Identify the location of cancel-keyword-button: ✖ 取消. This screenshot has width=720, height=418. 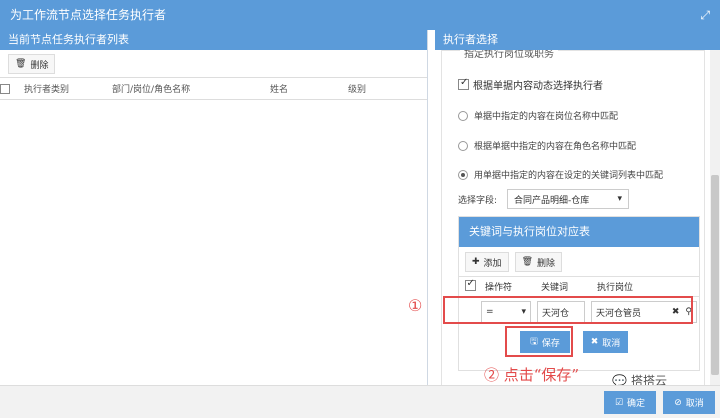
(605, 342).